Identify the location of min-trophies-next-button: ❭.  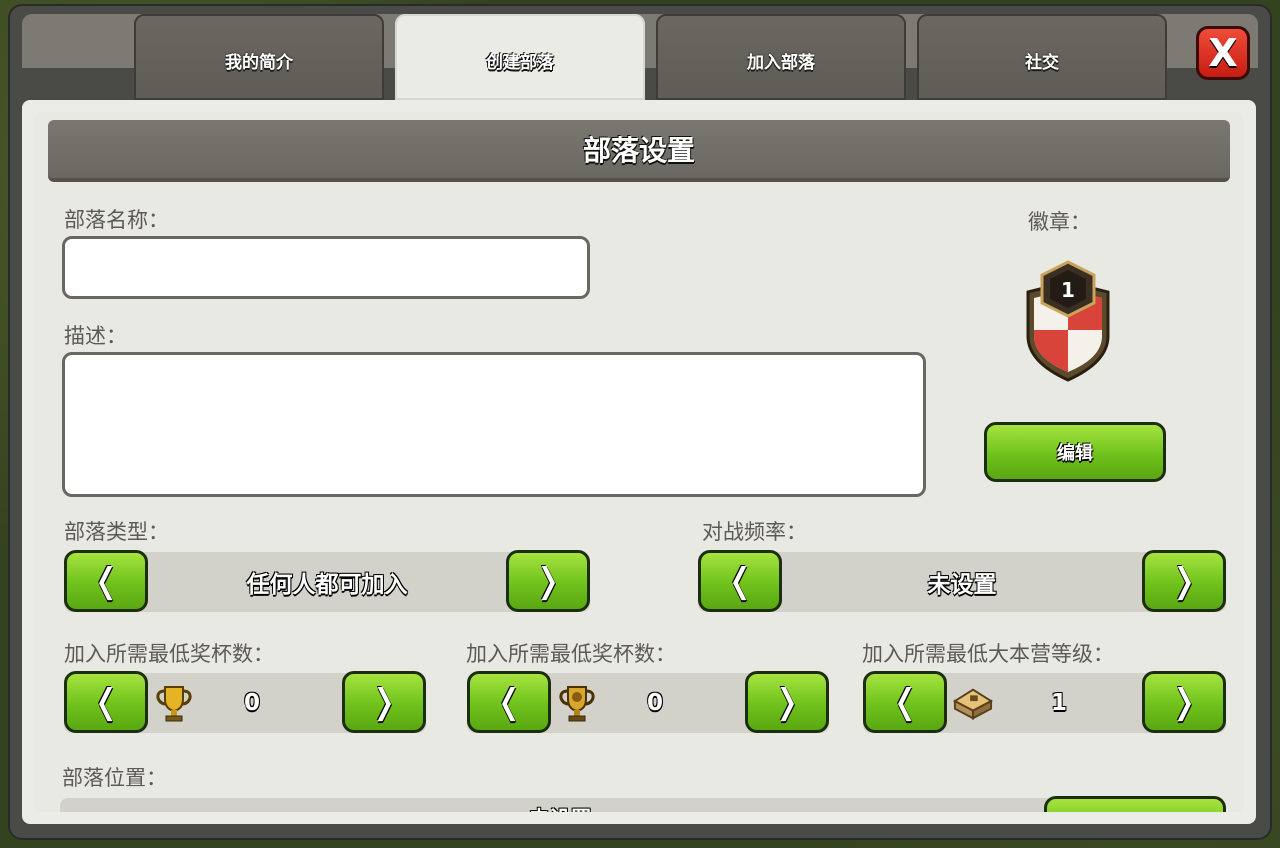
(384, 702).